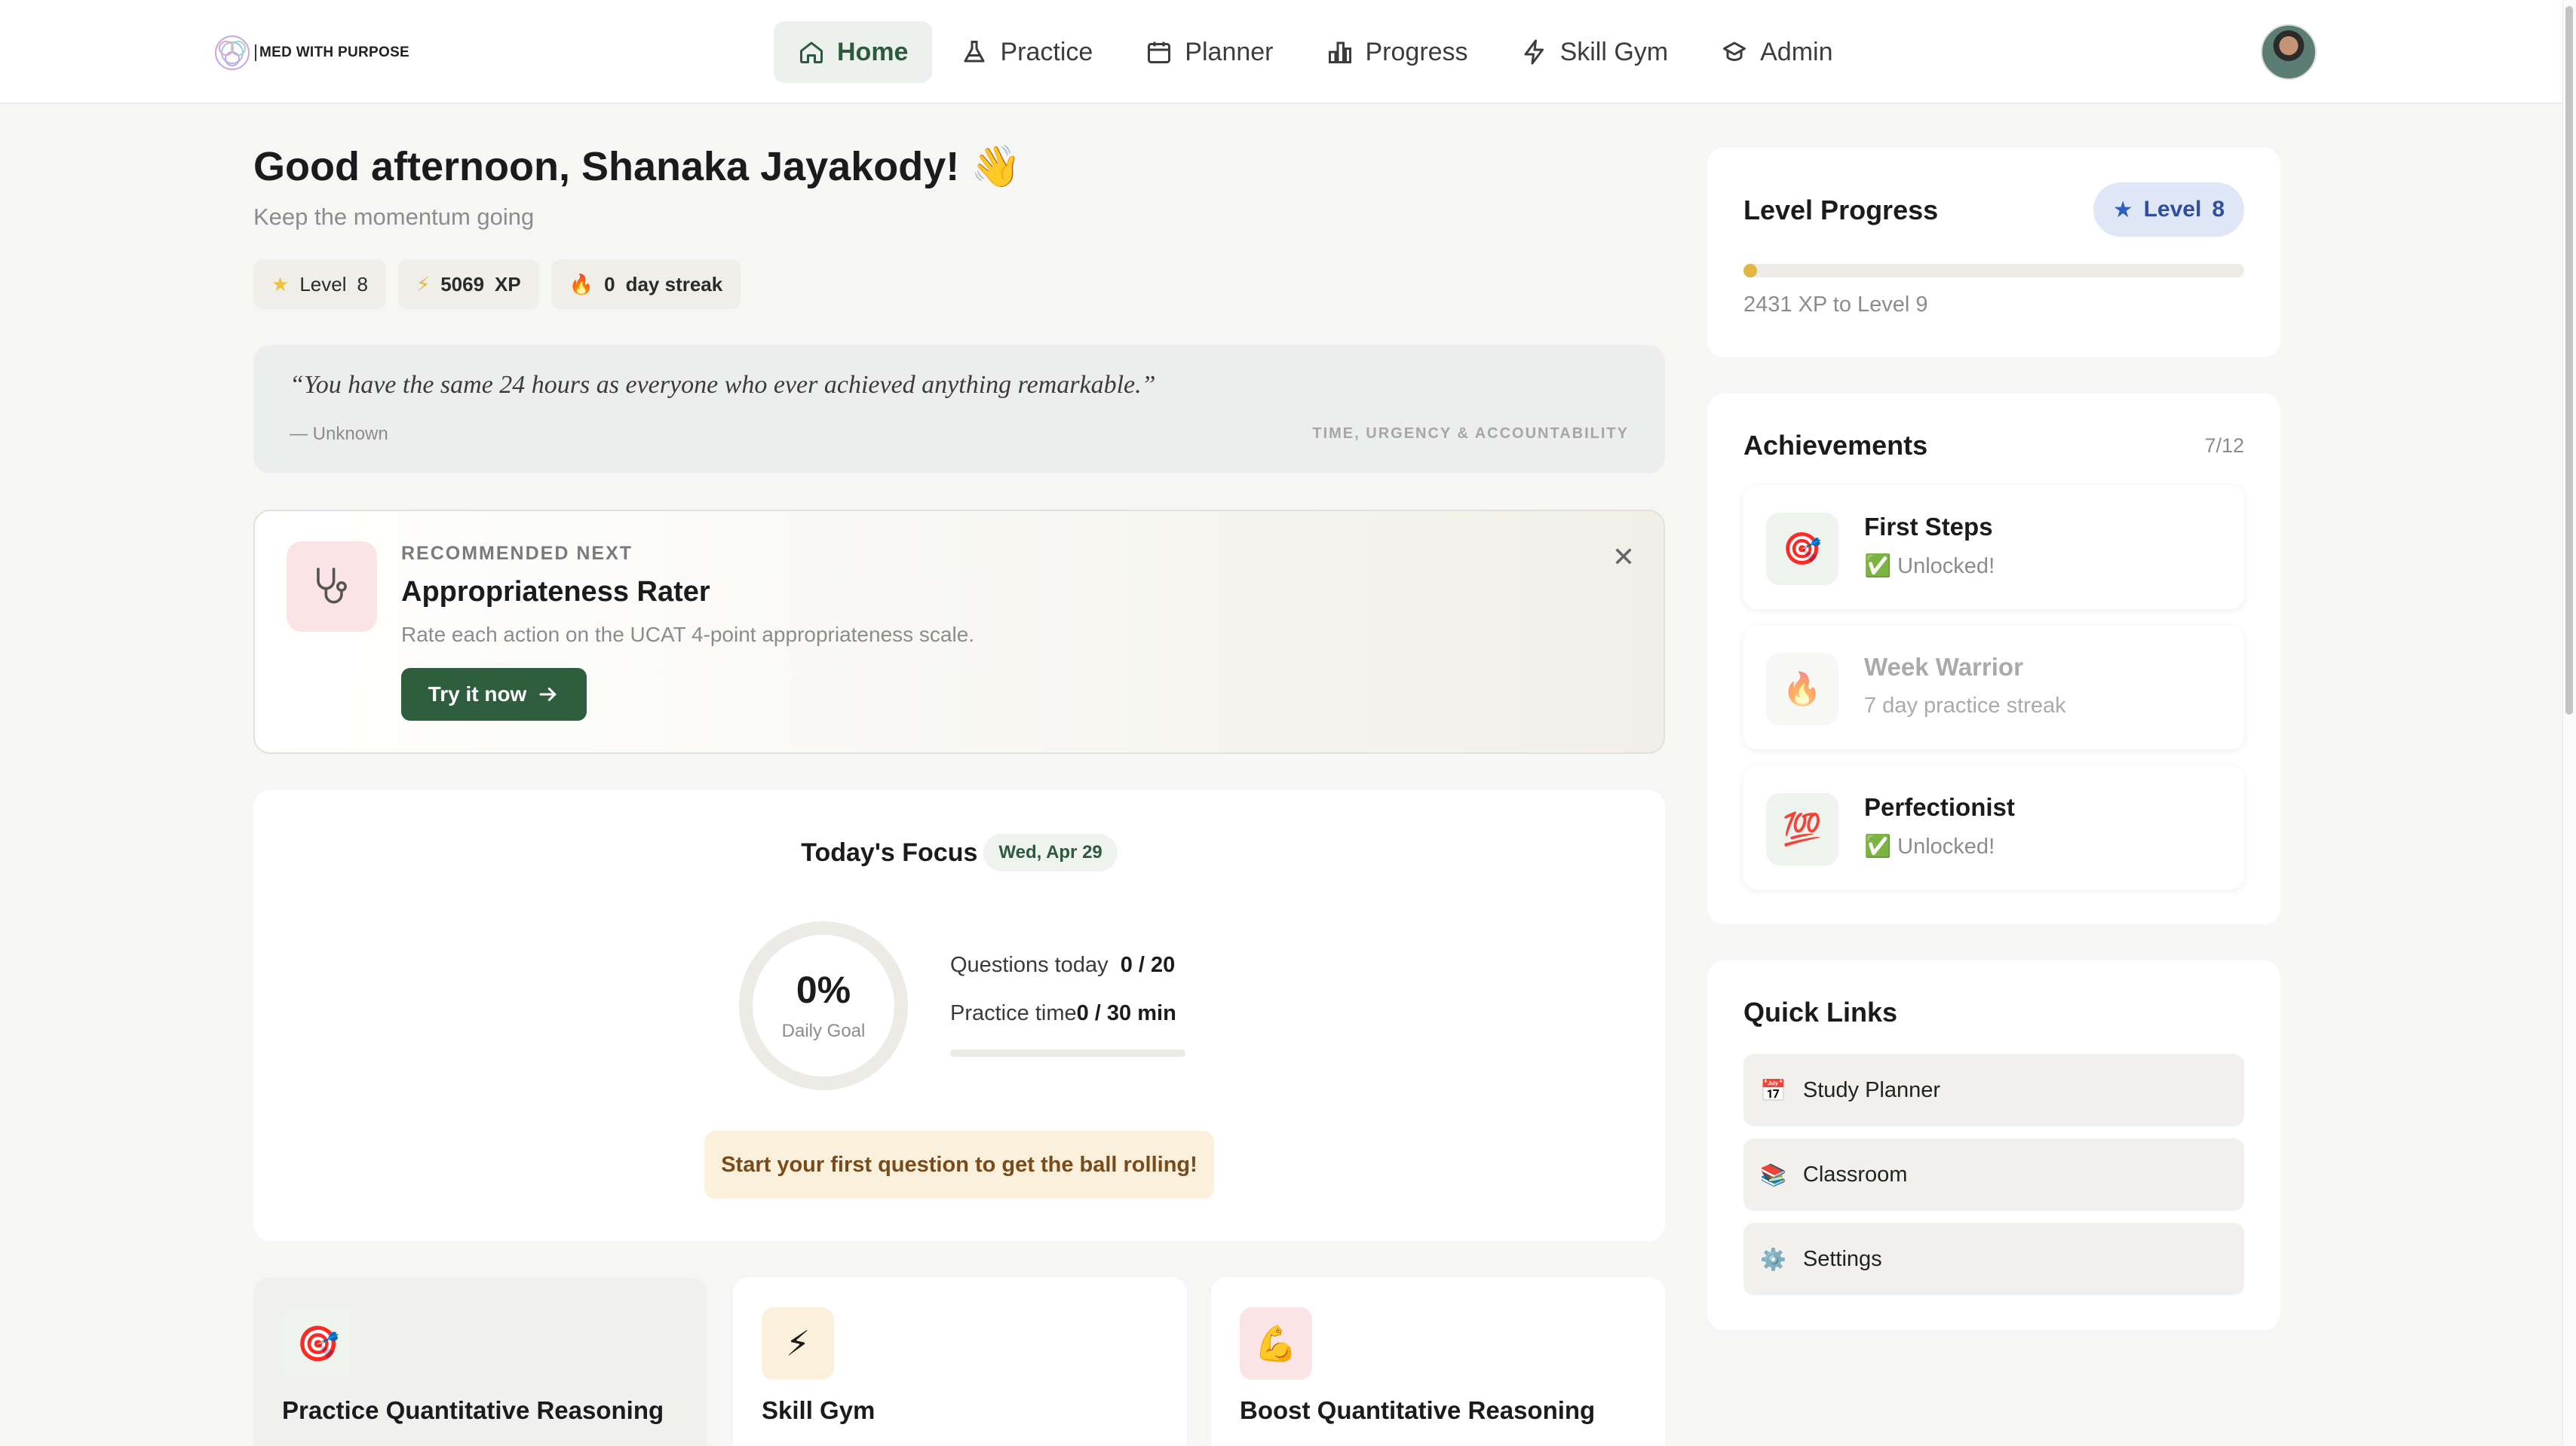 This screenshot has width=2576, height=1446. I want to click on nav-planner: Planner, so click(1209, 52).